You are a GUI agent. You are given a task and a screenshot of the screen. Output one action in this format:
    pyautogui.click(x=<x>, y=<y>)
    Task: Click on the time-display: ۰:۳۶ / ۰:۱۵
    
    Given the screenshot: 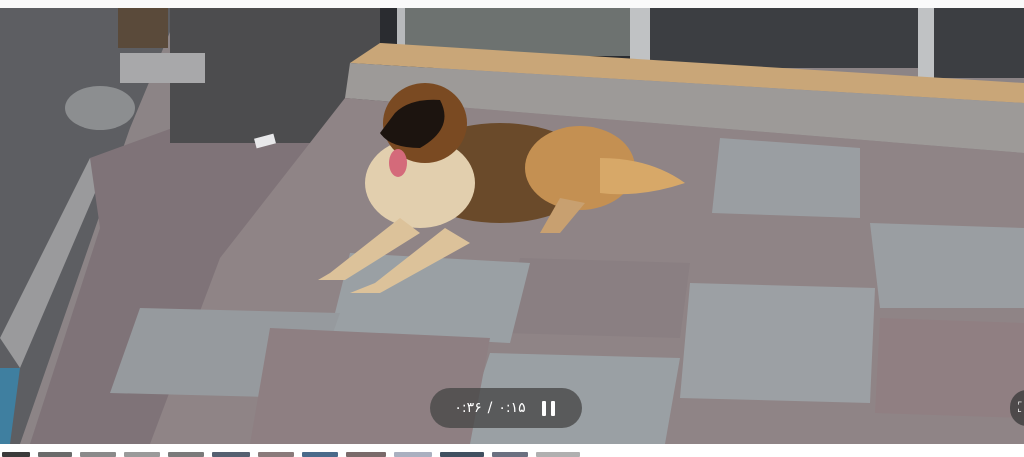 What is the action you would take?
    pyautogui.click(x=489, y=408)
    